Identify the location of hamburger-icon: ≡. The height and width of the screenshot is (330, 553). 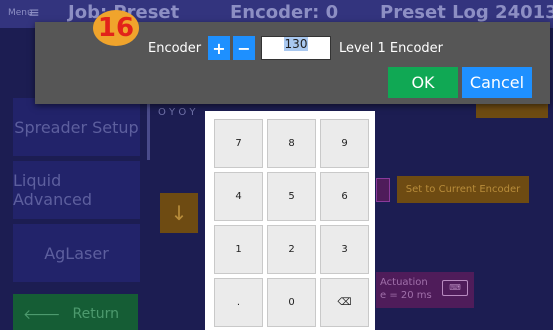
(34, 13).